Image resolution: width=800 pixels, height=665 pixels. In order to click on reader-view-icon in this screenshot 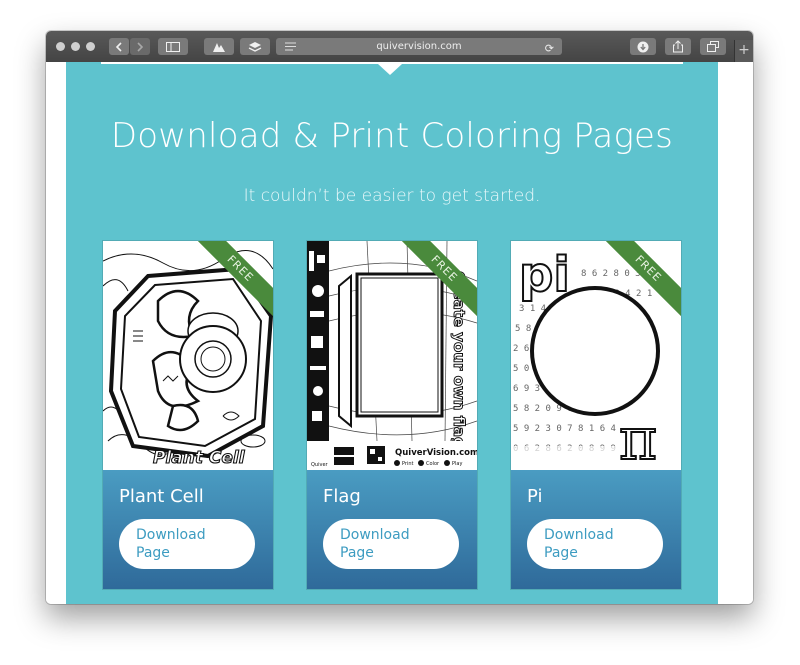, I will do `click(290, 46)`.